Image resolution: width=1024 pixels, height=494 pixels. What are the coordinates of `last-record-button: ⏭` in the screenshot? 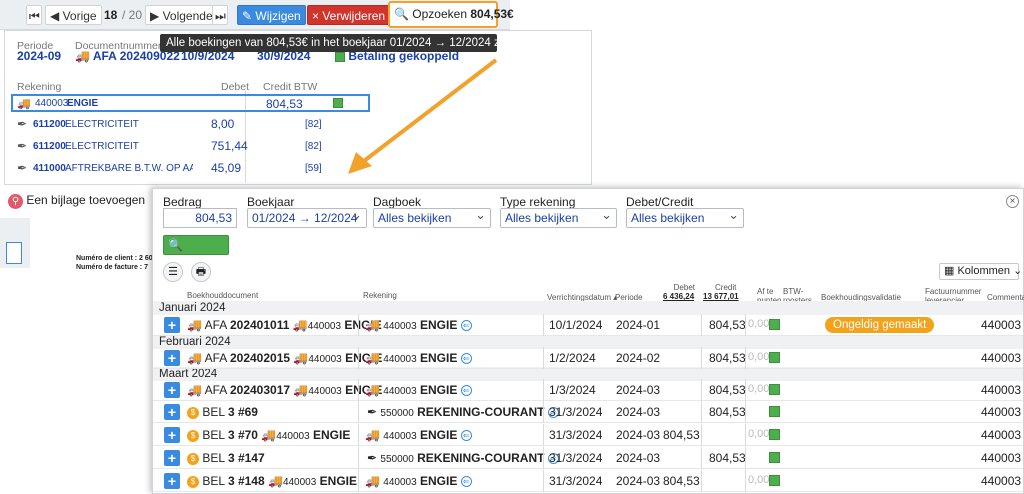 It's located at (220, 15).